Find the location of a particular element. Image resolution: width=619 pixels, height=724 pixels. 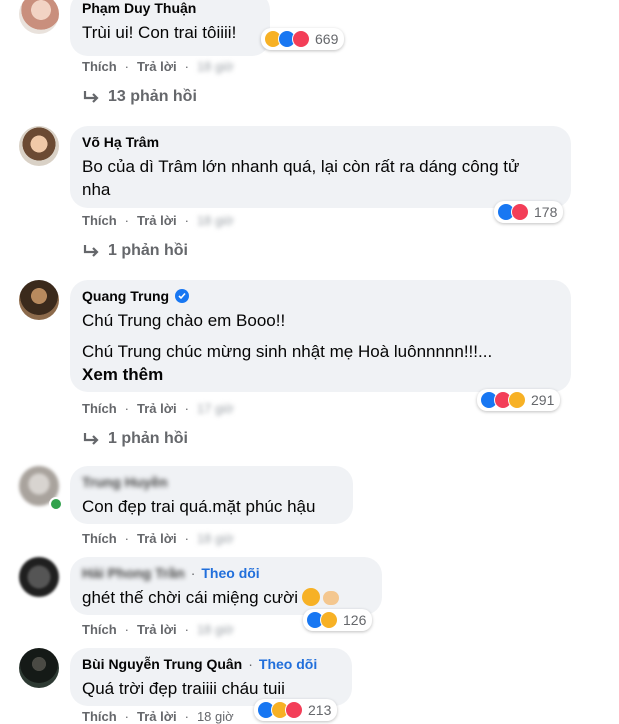

see-more-link: Xem thêm is located at coordinates (320, 374).